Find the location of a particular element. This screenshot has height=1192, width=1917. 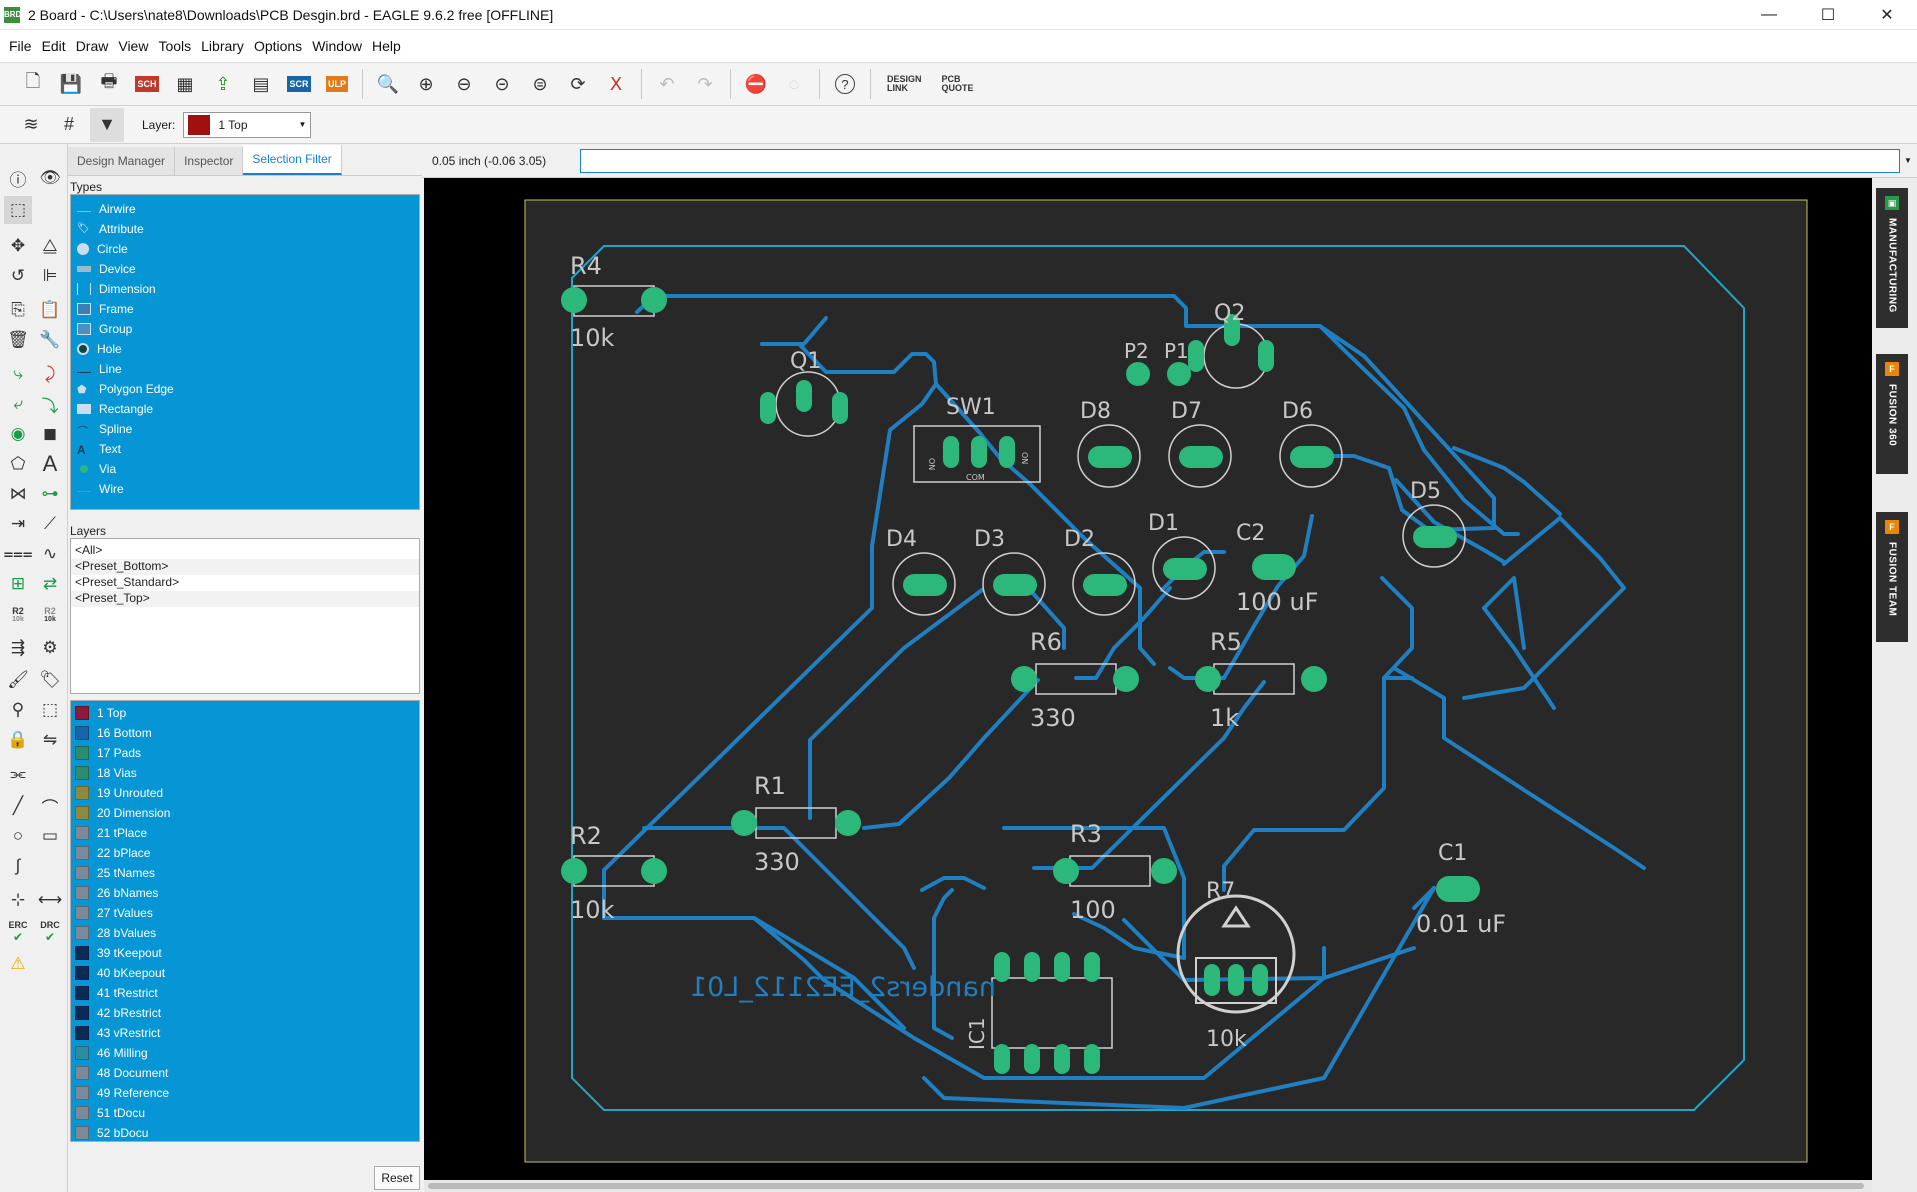

go-button: ◌ is located at coordinates (794, 84).